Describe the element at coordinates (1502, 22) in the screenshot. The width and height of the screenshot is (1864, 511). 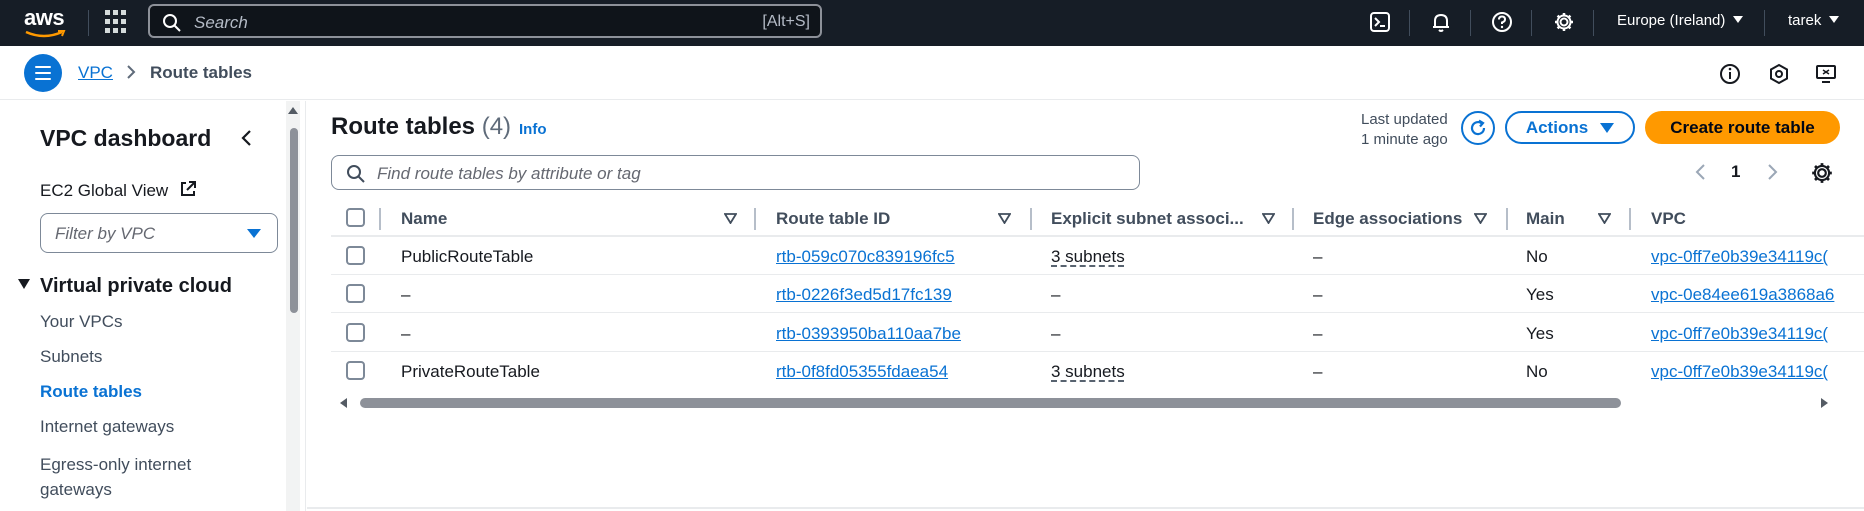
I see `help-icon` at that location.